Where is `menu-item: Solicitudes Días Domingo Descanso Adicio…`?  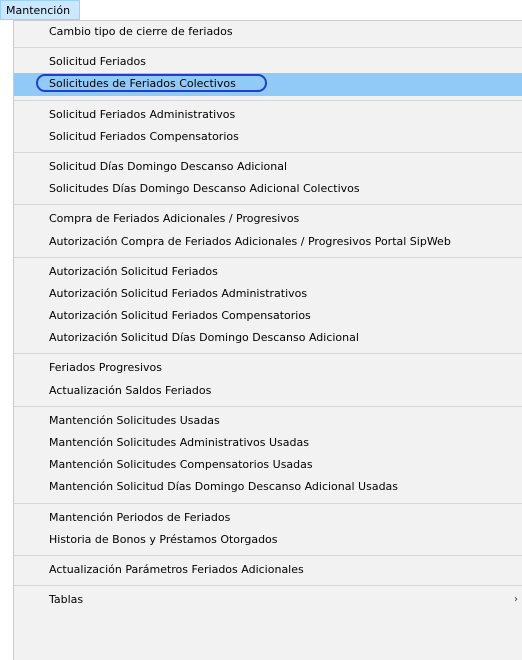
menu-item: Solicitudes Días Domingo Descanso Adicio… is located at coordinates (268, 189).